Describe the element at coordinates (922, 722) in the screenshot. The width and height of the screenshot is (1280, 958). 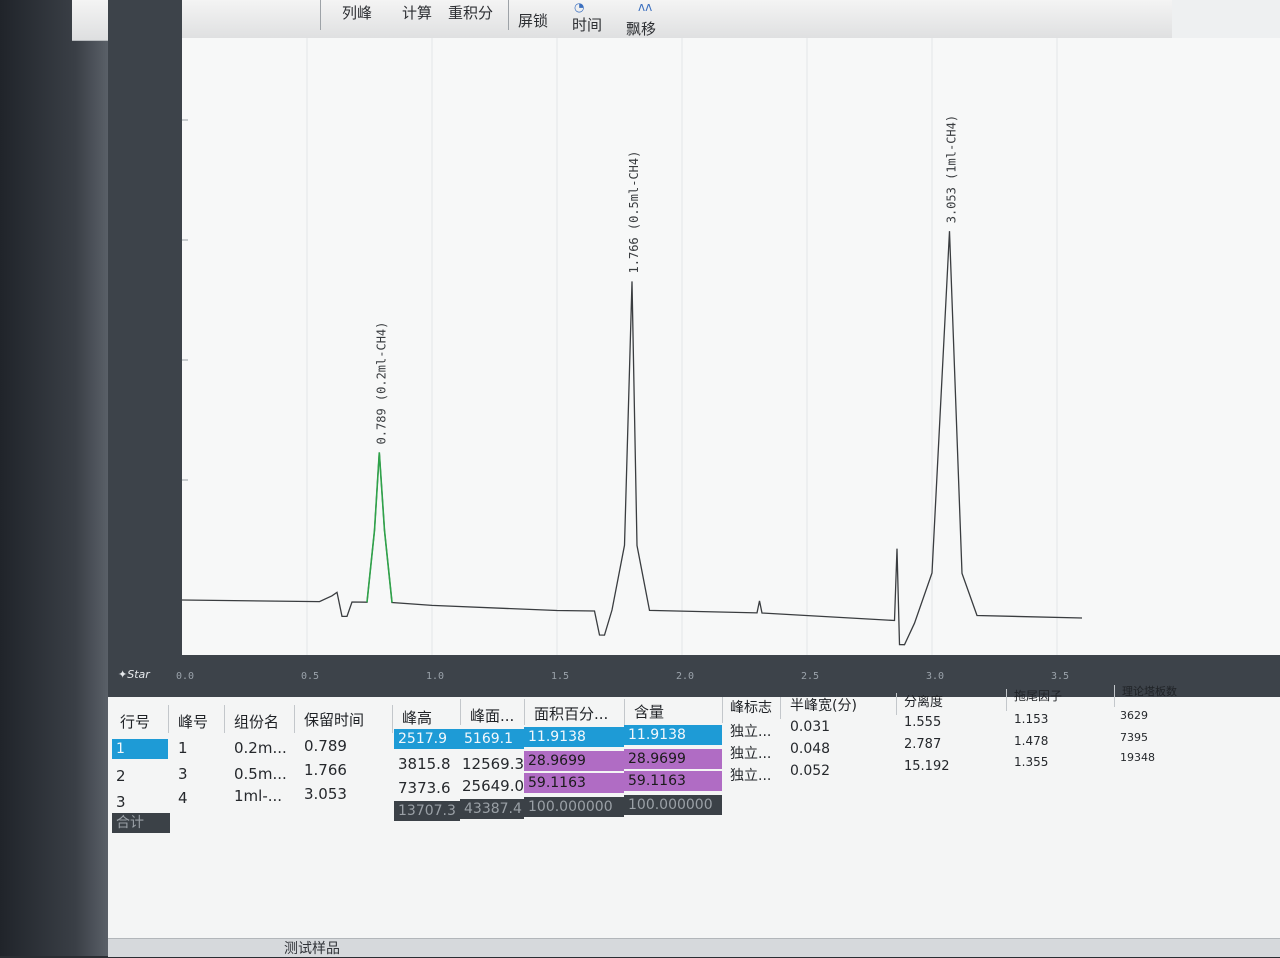
I see `table-cell: 1.555` at that location.